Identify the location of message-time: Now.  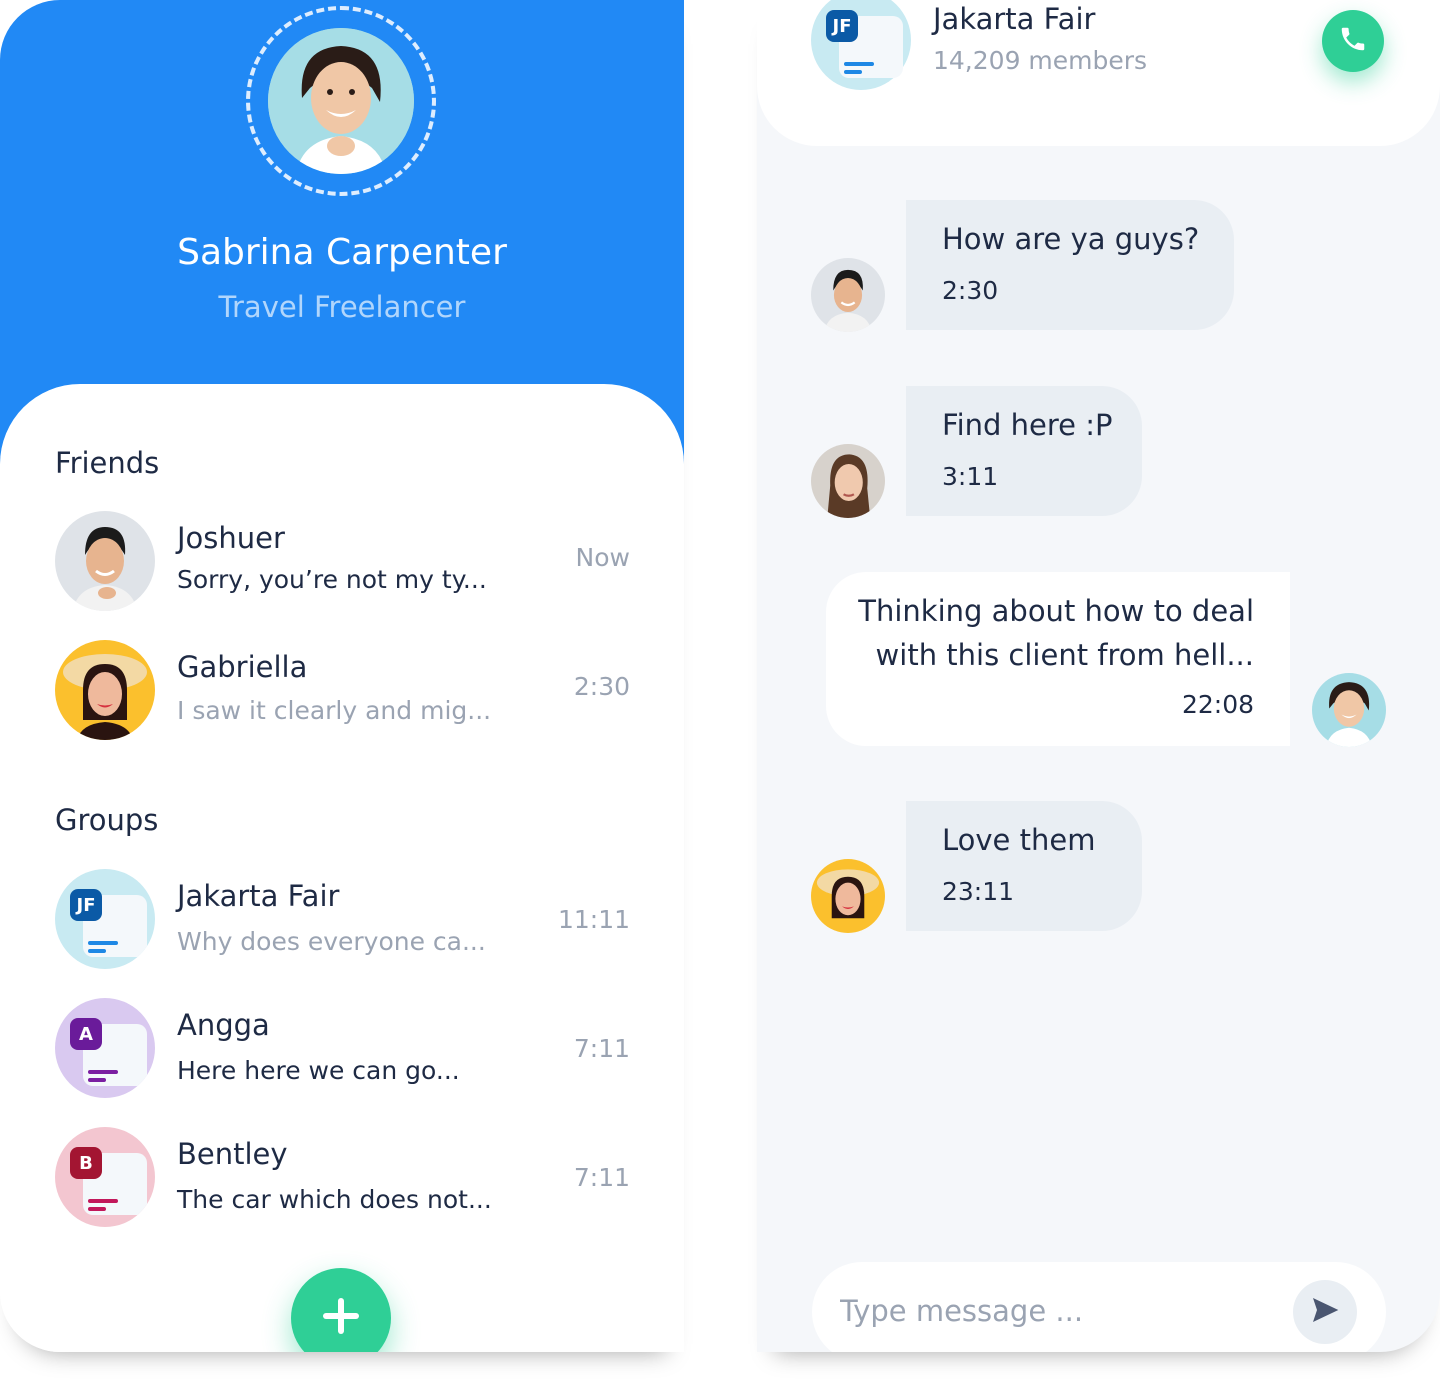
(602, 557).